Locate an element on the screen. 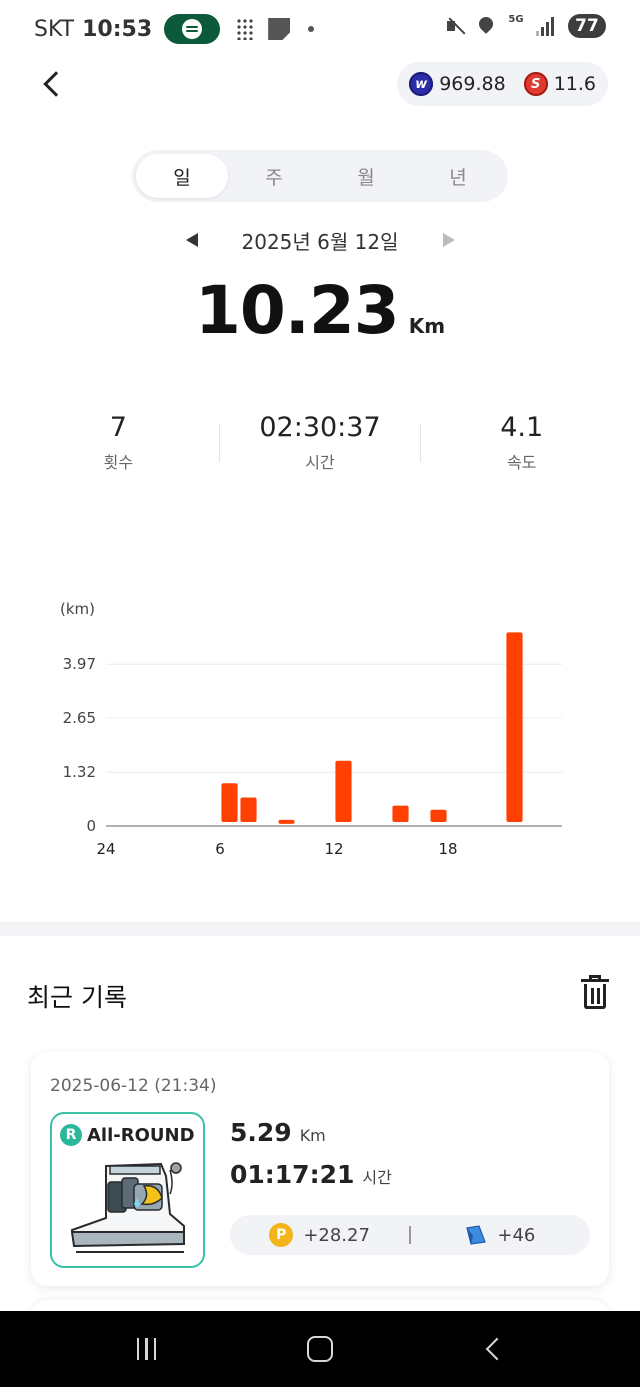 The height and width of the screenshot is (1387, 640). recent-apps-button is located at coordinates (147, 1349).